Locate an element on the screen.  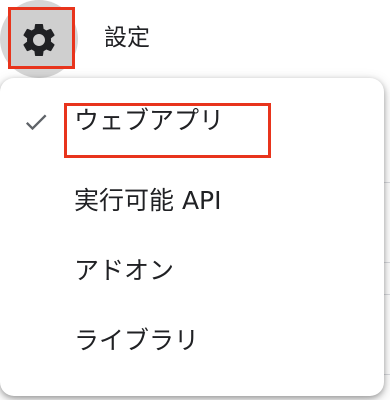
gear-icon is located at coordinates (39, 40).